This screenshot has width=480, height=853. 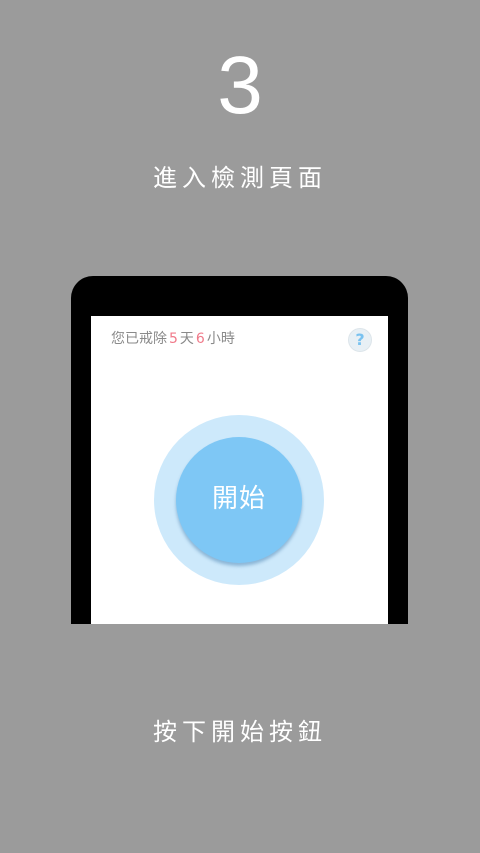 I want to click on start-button: 開始, so click(x=239, y=500).